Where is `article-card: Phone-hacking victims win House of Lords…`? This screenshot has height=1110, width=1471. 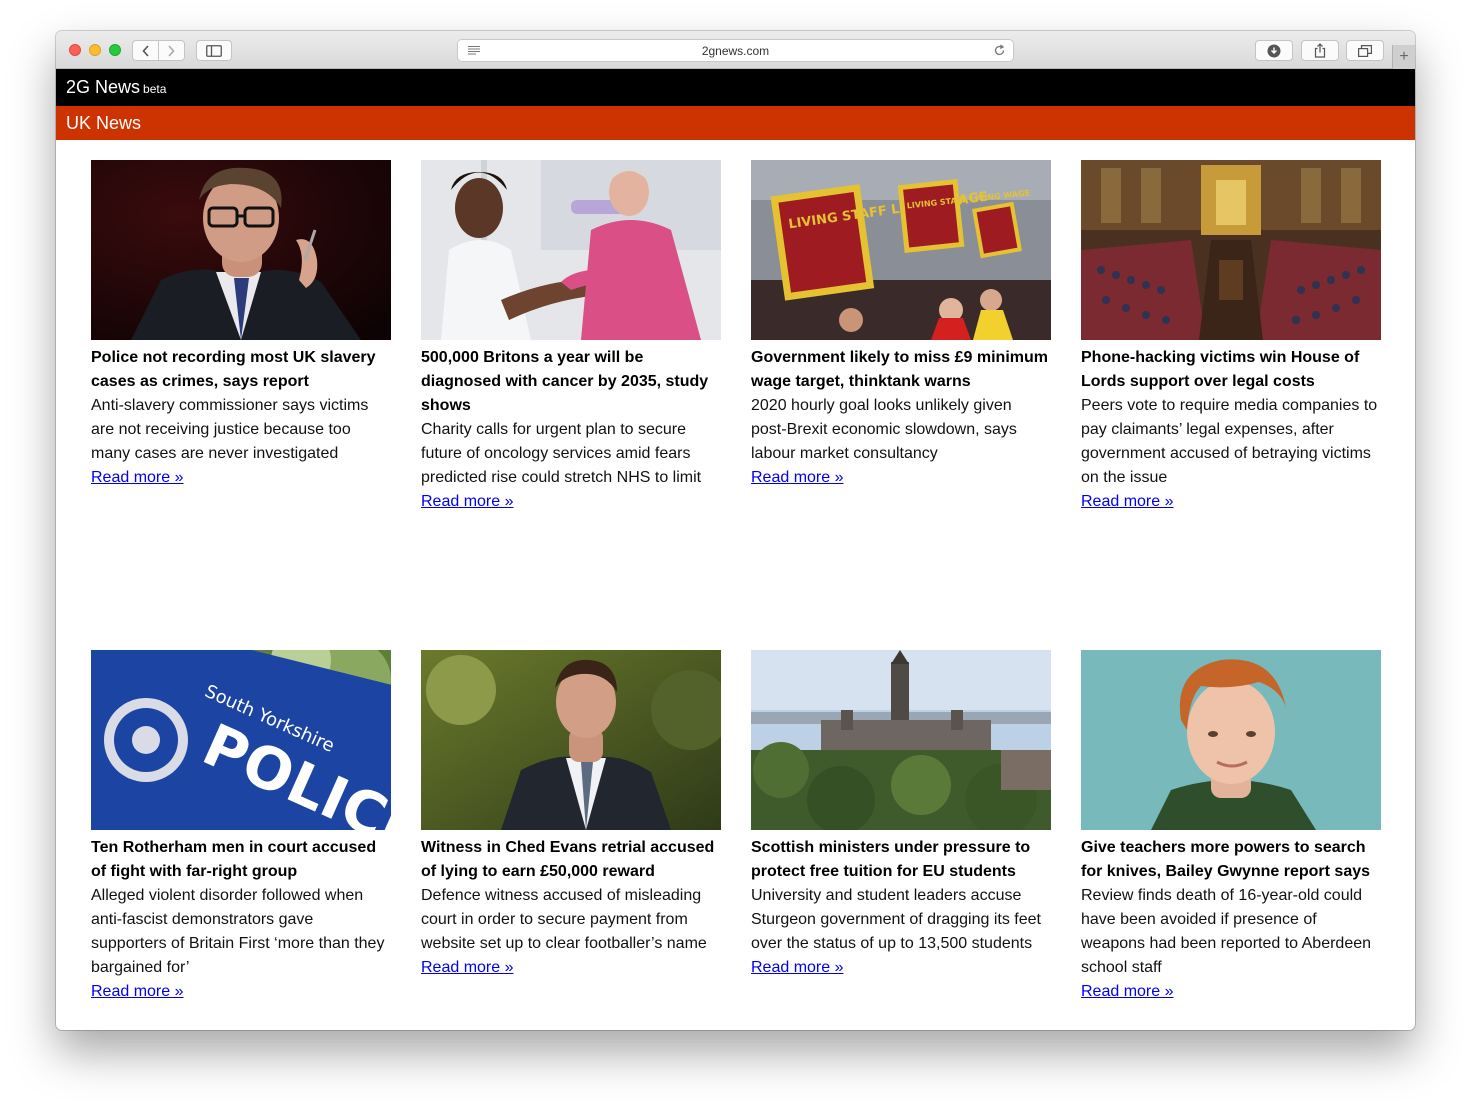
article-card: Phone-hacking victims win House of Lords… is located at coordinates (1231, 337).